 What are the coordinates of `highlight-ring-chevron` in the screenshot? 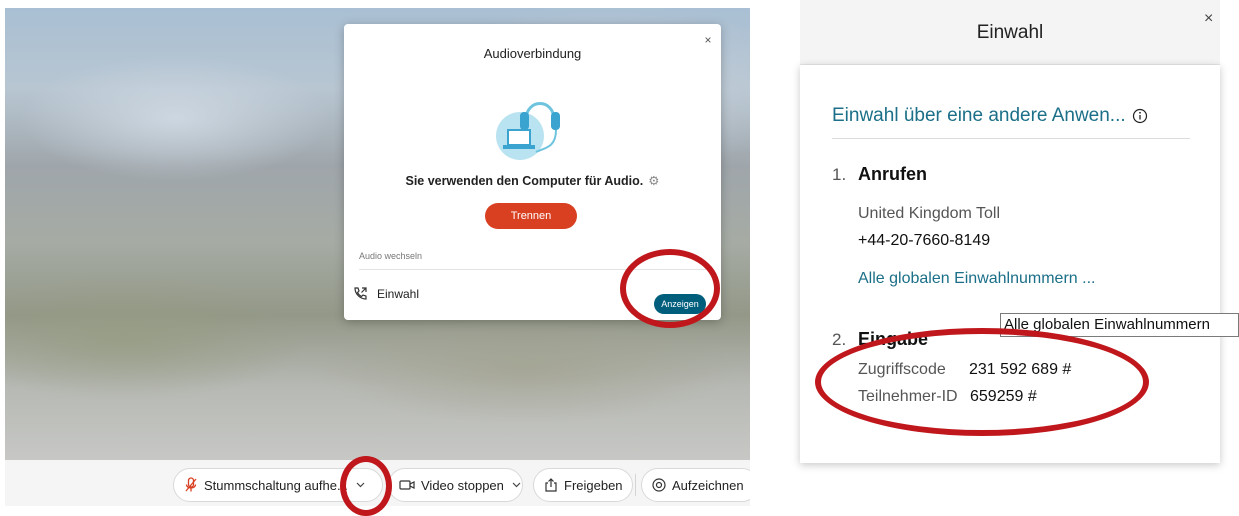 It's located at (366, 486).